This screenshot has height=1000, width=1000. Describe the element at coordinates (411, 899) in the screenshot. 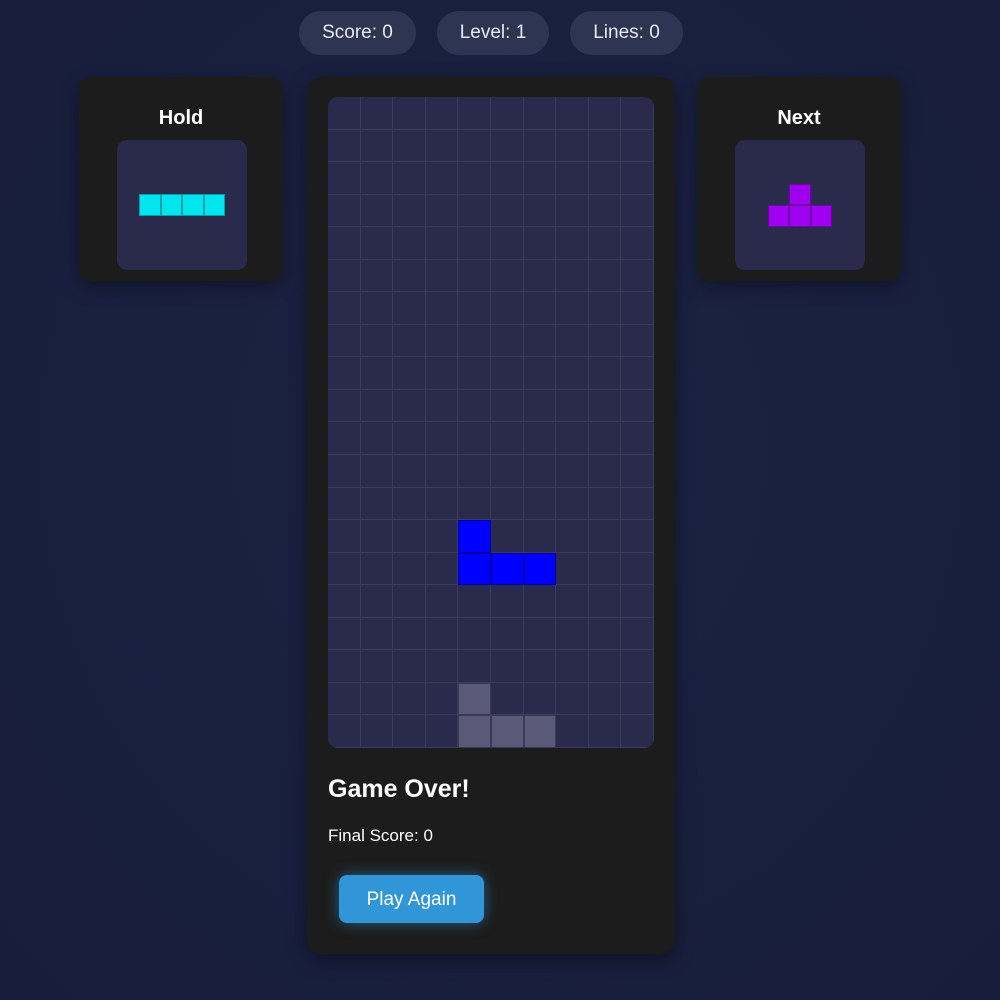

I see `play-again-button: Play Again` at that location.